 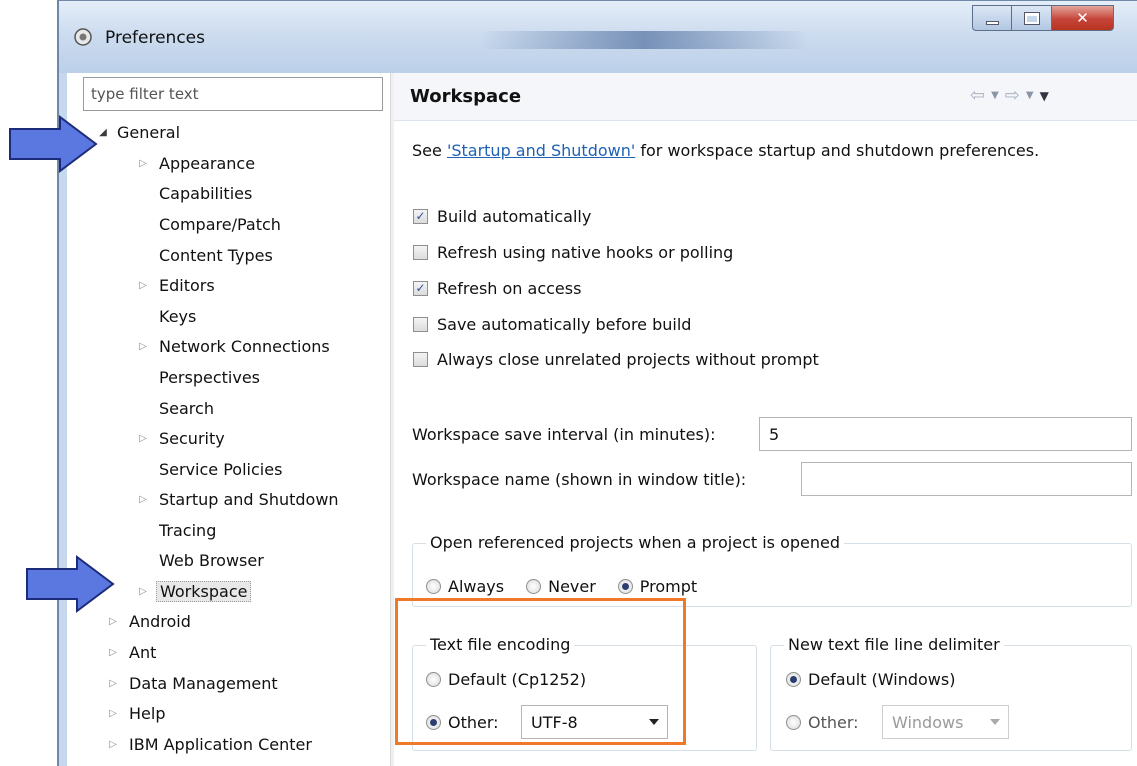 What do you see at coordinates (1030, 95) in the screenshot?
I see `forward-dropdown-icon: ▼` at bounding box center [1030, 95].